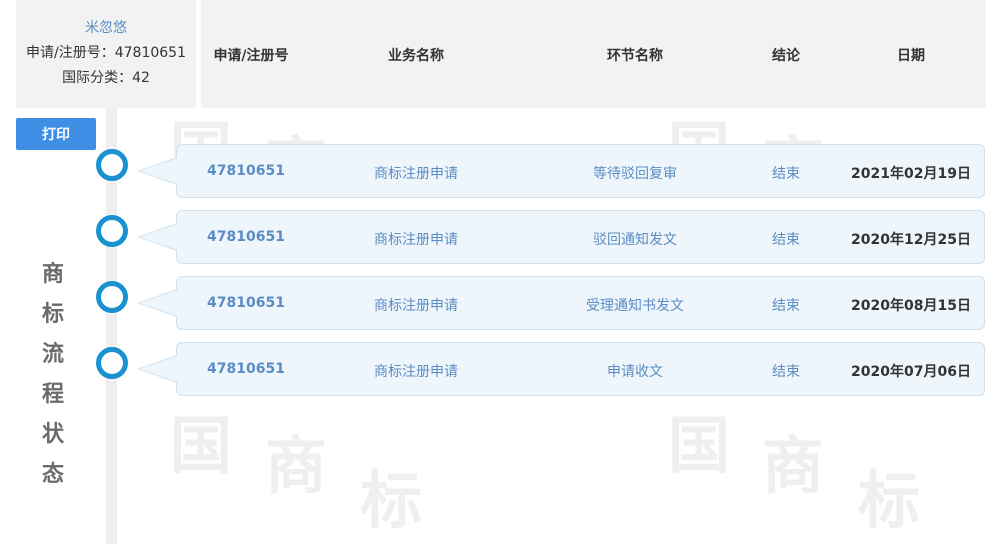 Image resolution: width=993 pixels, height=544 pixels. Describe the element at coordinates (911, 240) in the screenshot. I see `row-date: 2020年12月25日` at that location.